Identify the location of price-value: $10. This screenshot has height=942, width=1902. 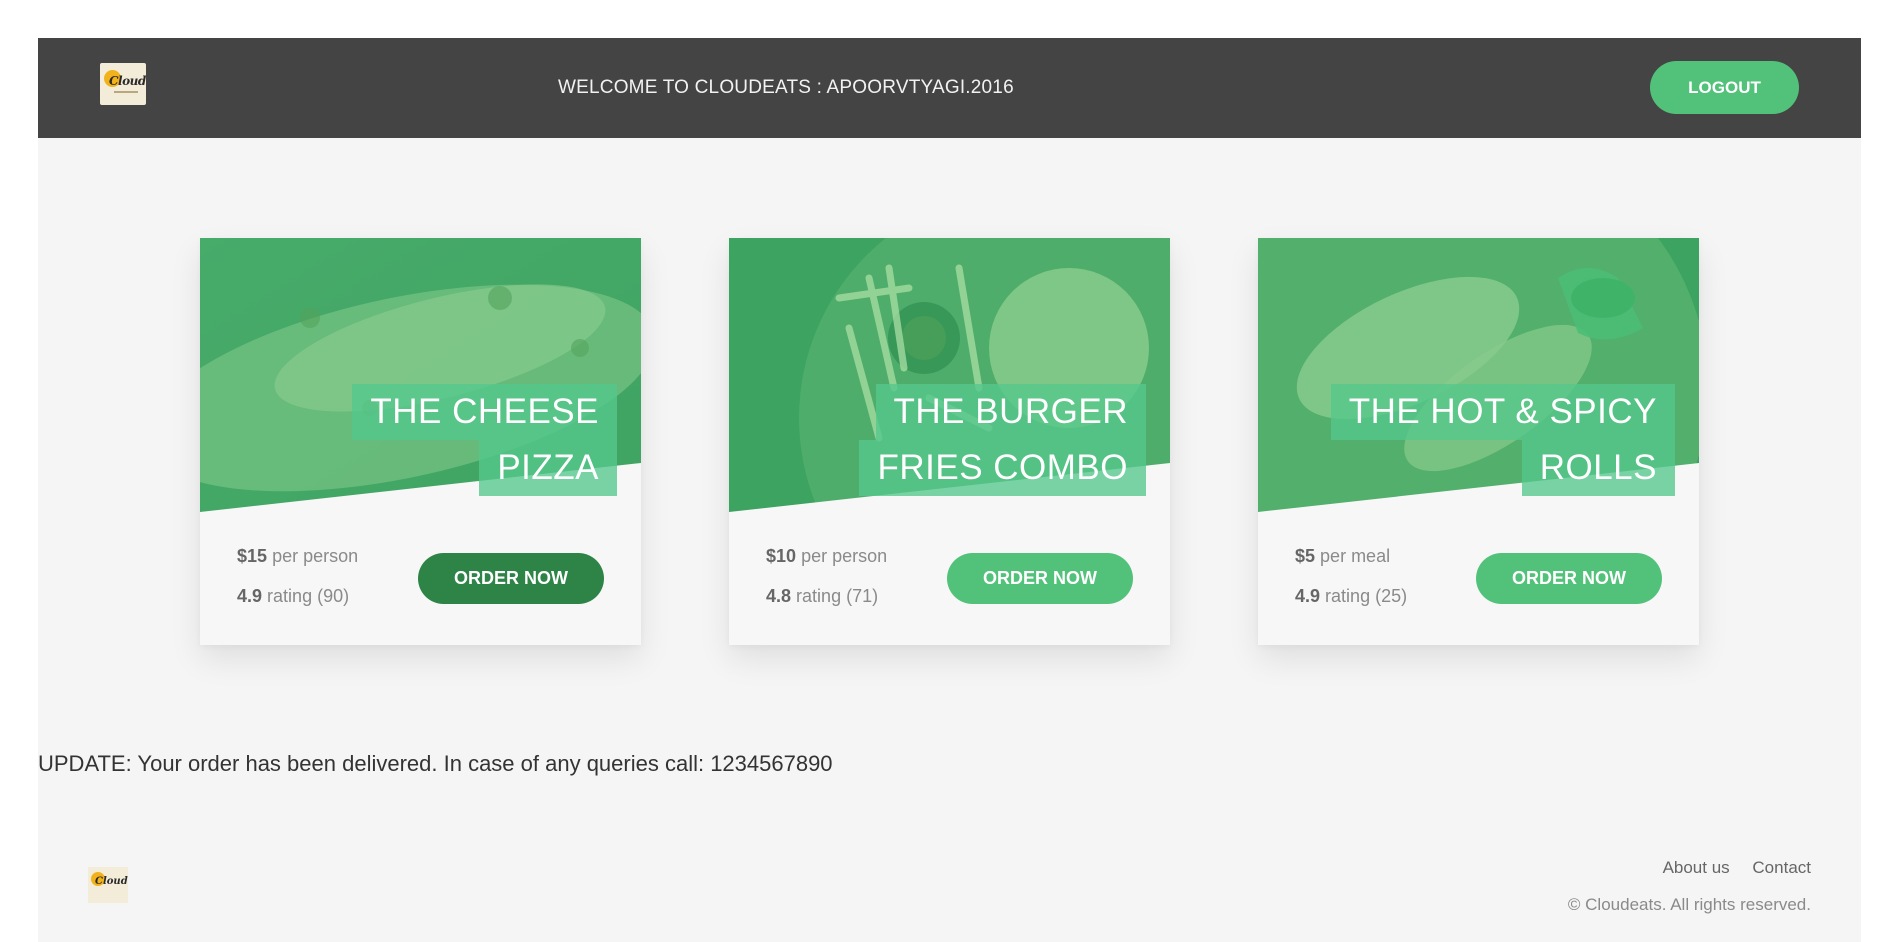
(781, 556).